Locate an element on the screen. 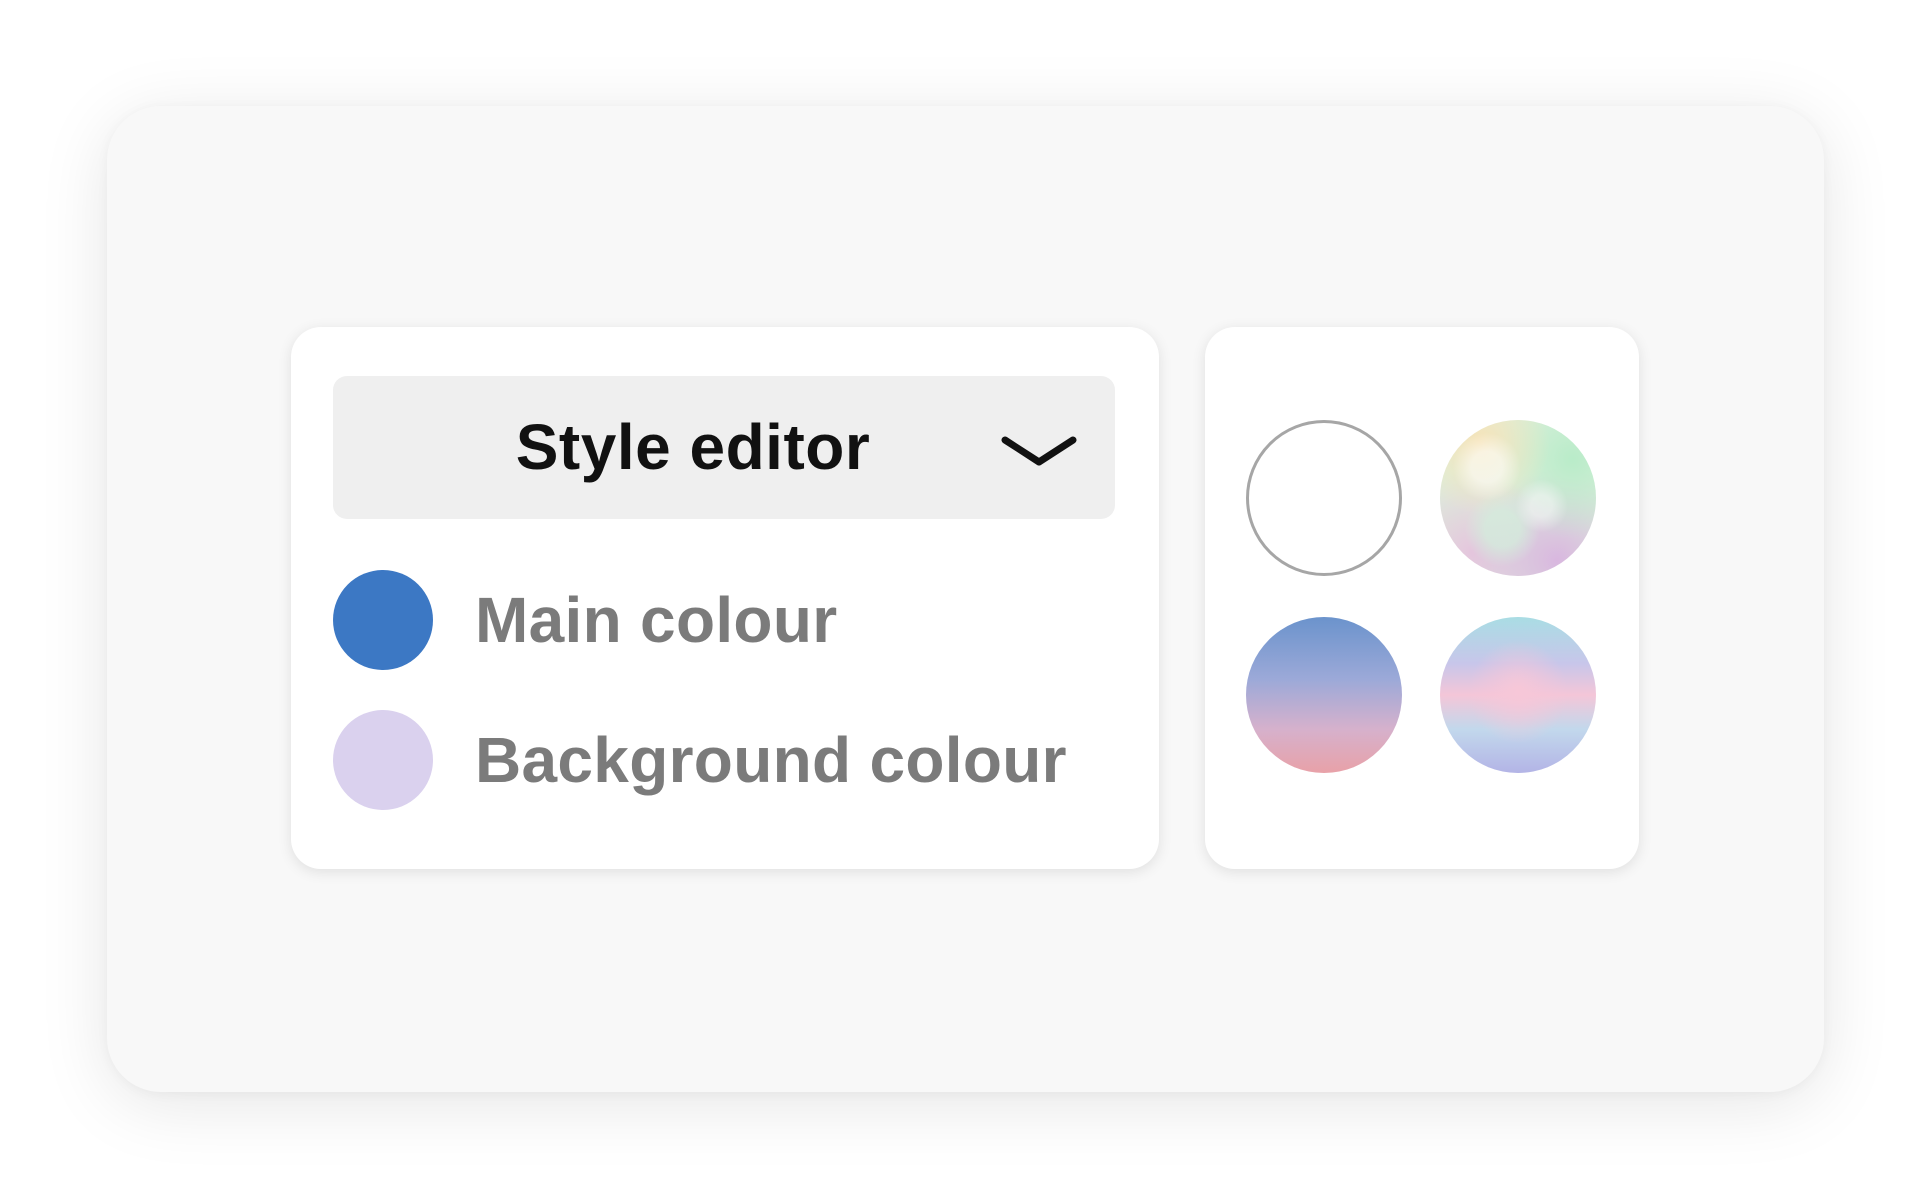  preset-white-swatch is located at coordinates (1324, 498).